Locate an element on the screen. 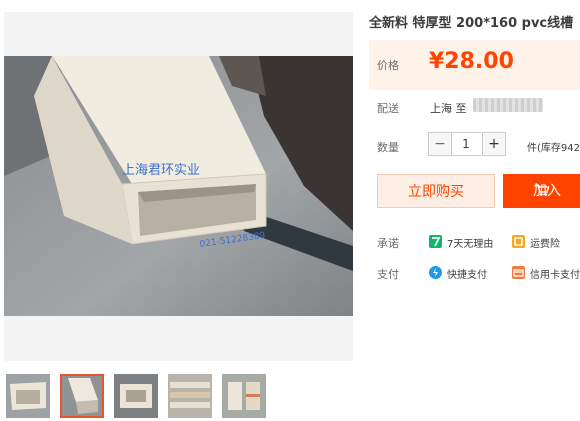 This screenshot has width=580, height=421. price-label: 价格 is located at coordinates (388, 65).